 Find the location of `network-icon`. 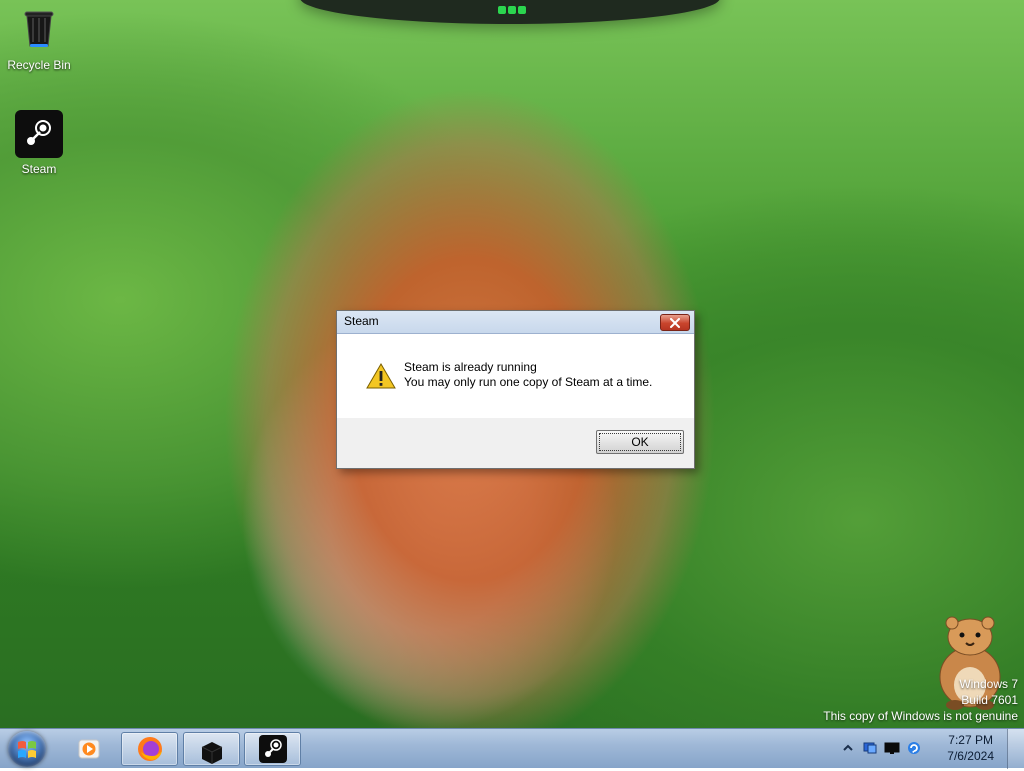

network-icon is located at coordinates (870, 748).